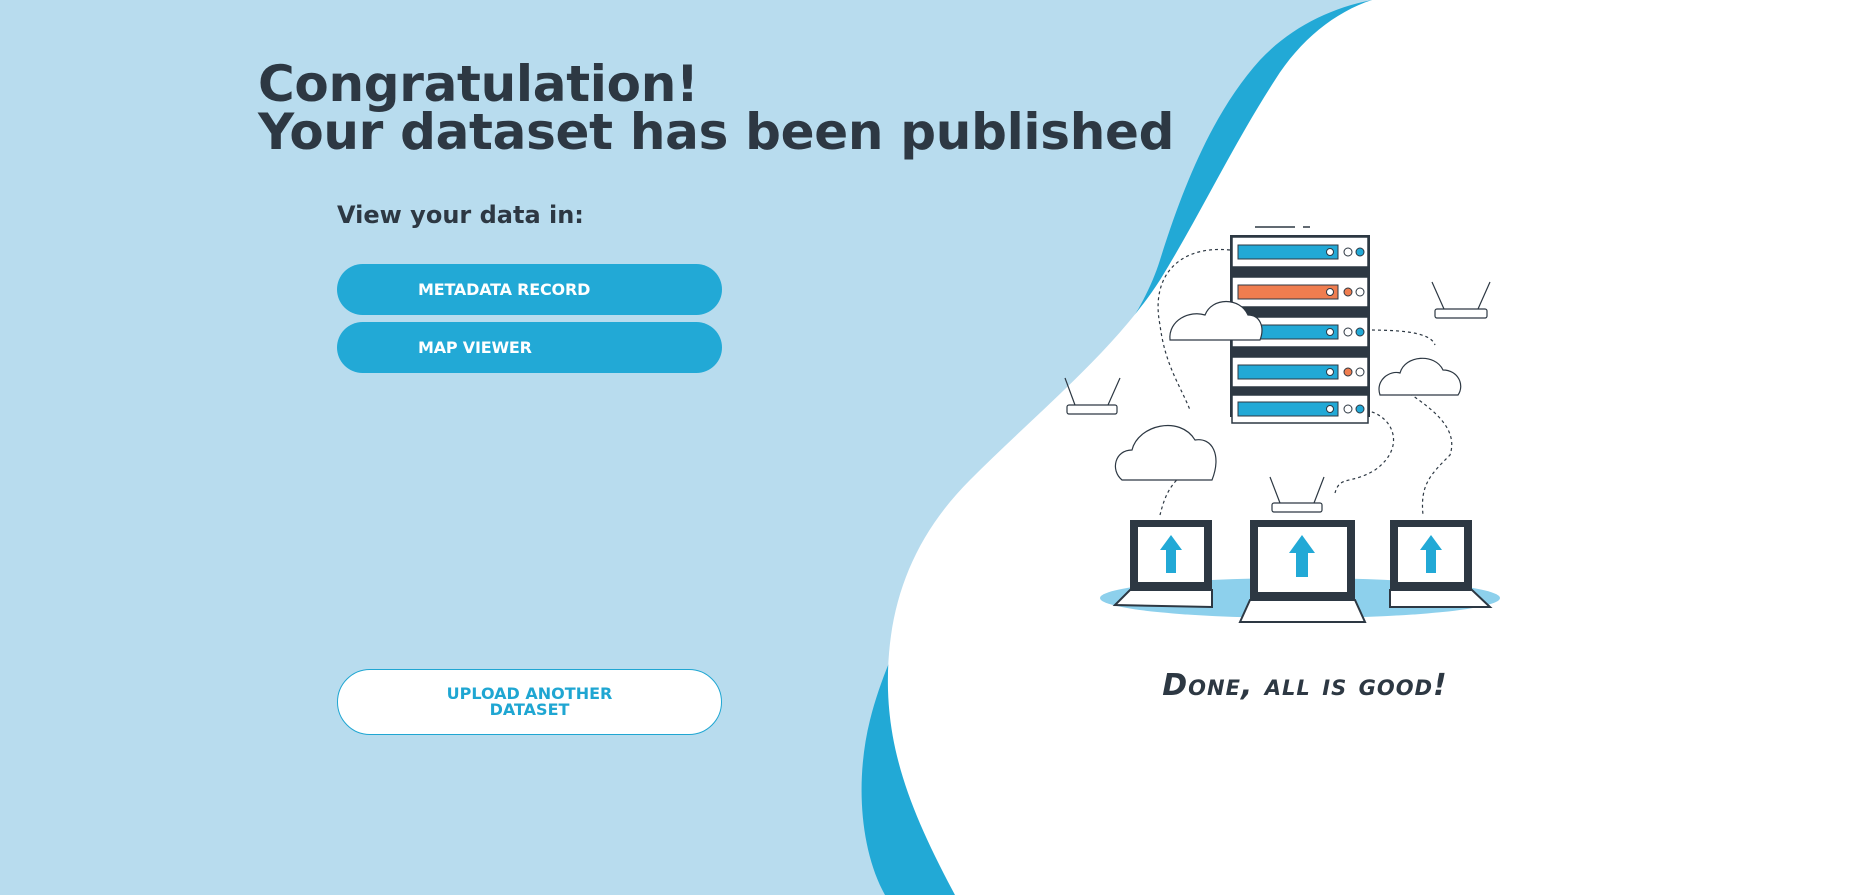 The image size is (1875, 895). I want to click on view-data-label: View your data in:, so click(460, 215).